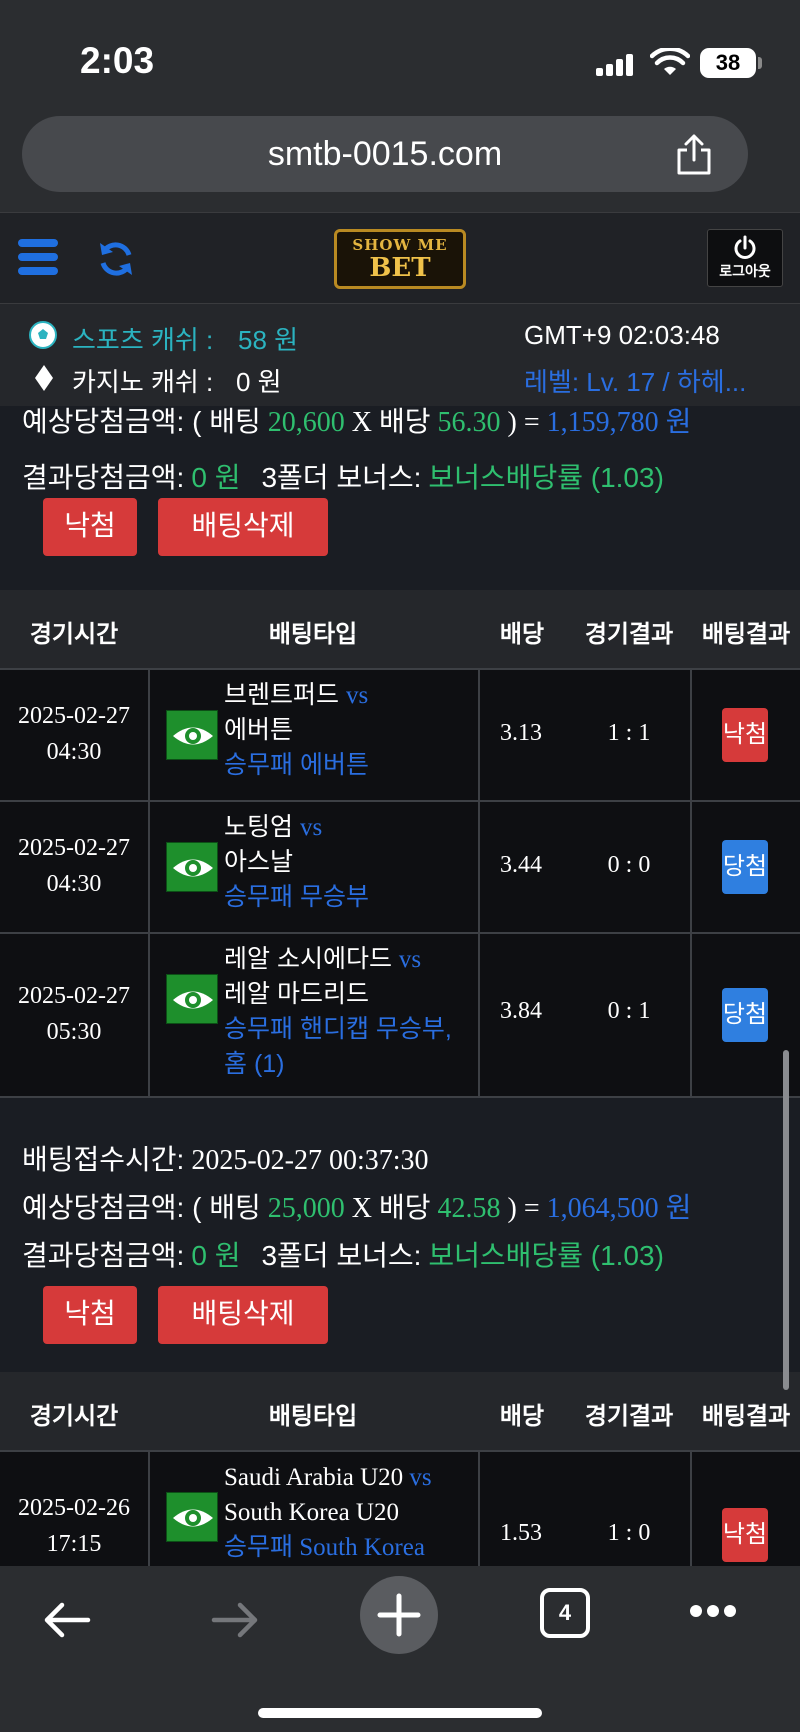 This screenshot has height=1732, width=800. Describe the element at coordinates (259, 382) in the screenshot. I see `casino-cash-value: 0 원` at that location.